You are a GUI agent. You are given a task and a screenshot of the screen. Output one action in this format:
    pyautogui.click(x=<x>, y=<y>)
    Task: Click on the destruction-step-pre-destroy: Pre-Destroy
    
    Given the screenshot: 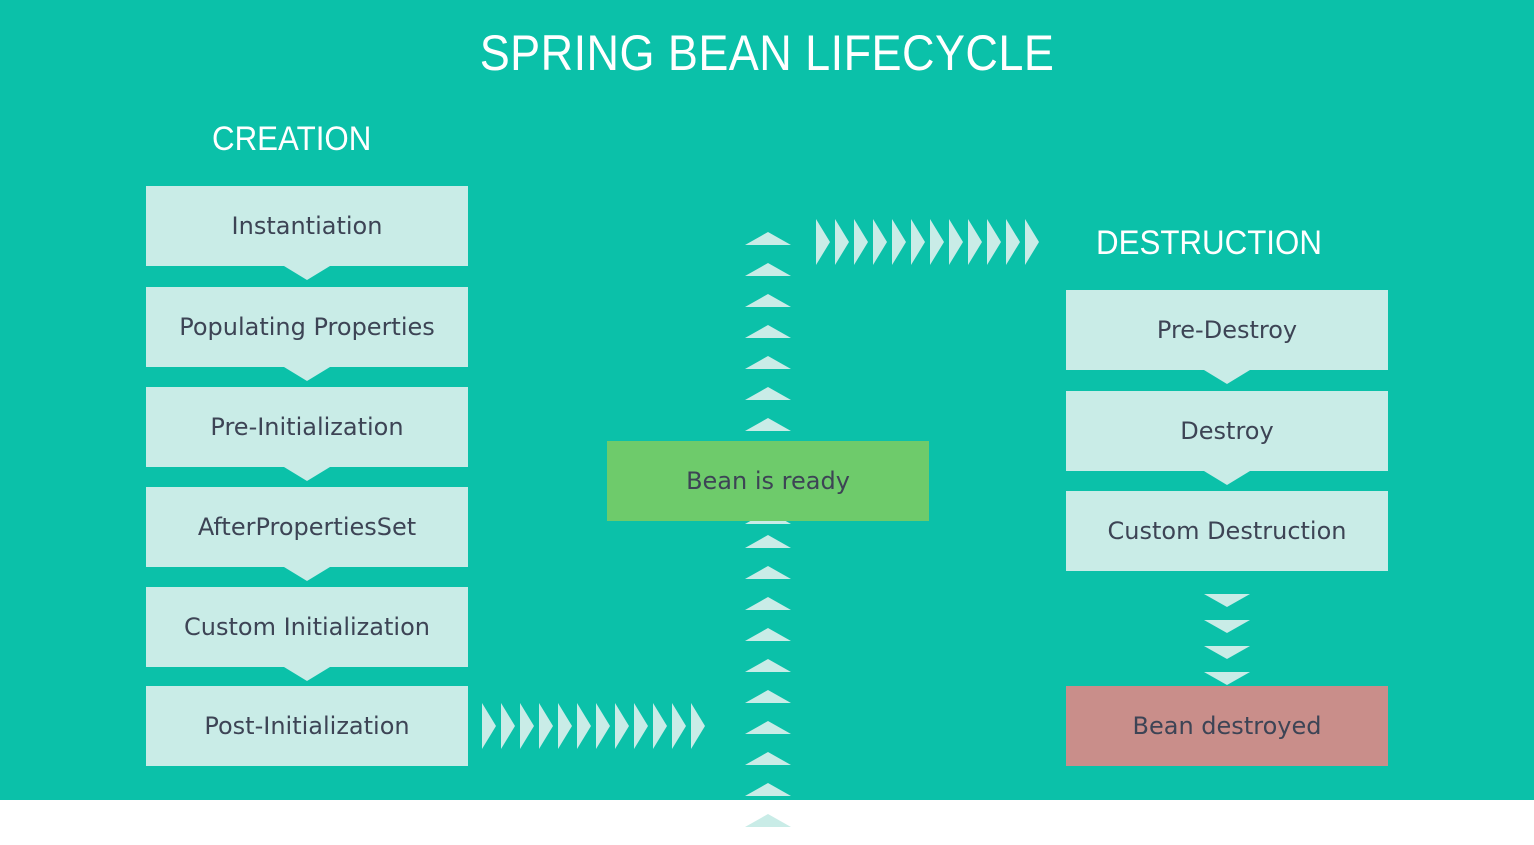 What is the action you would take?
    pyautogui.click(x=1227, y=330)
    